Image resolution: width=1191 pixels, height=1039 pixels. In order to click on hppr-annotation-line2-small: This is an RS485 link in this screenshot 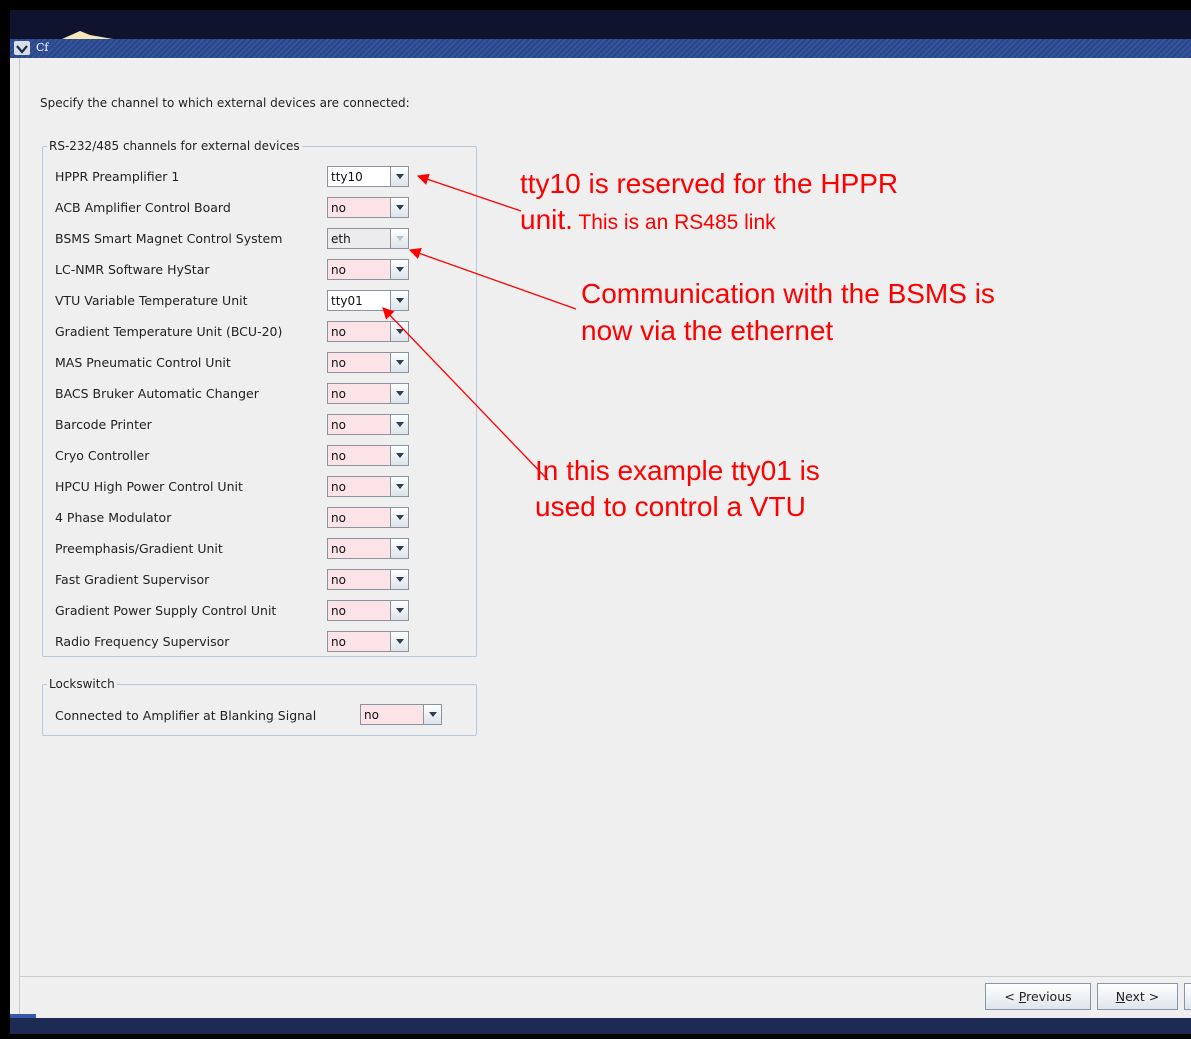, I will do `click(674, 222)`.